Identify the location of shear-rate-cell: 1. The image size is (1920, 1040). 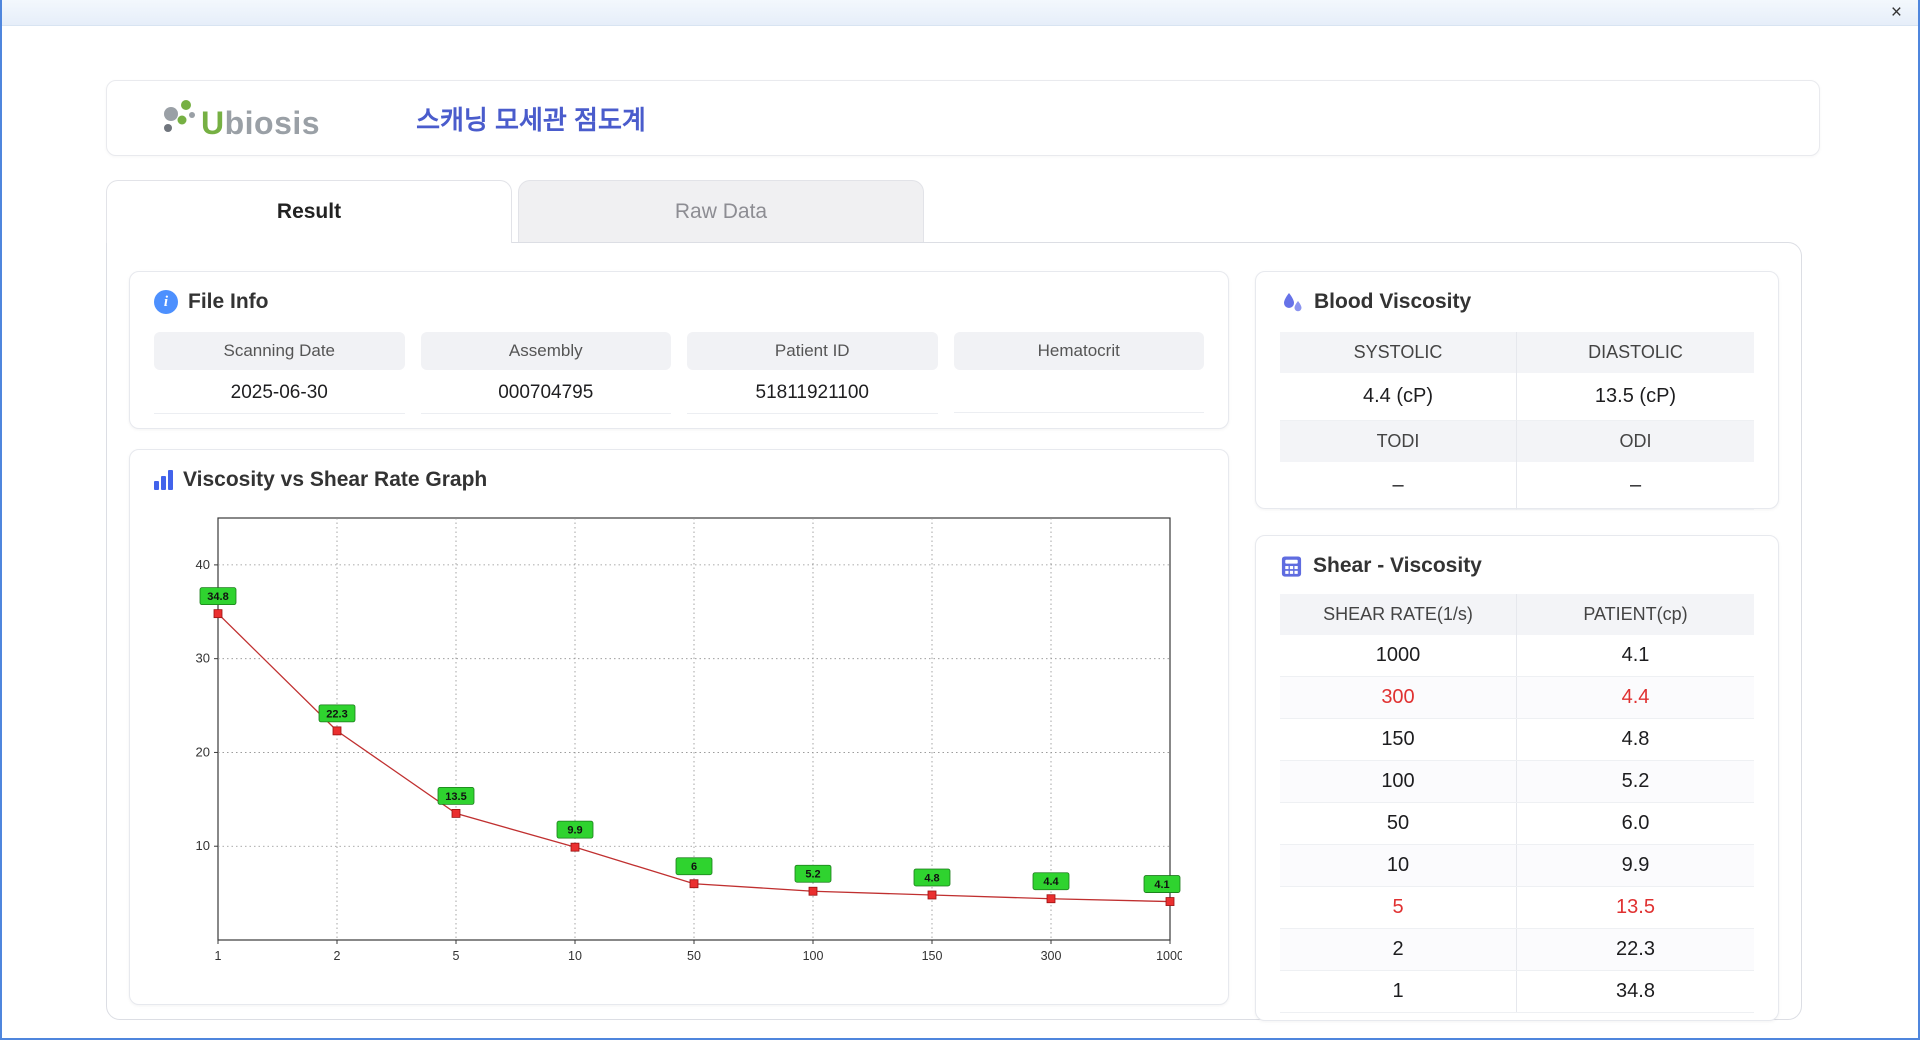
(1398, 991).